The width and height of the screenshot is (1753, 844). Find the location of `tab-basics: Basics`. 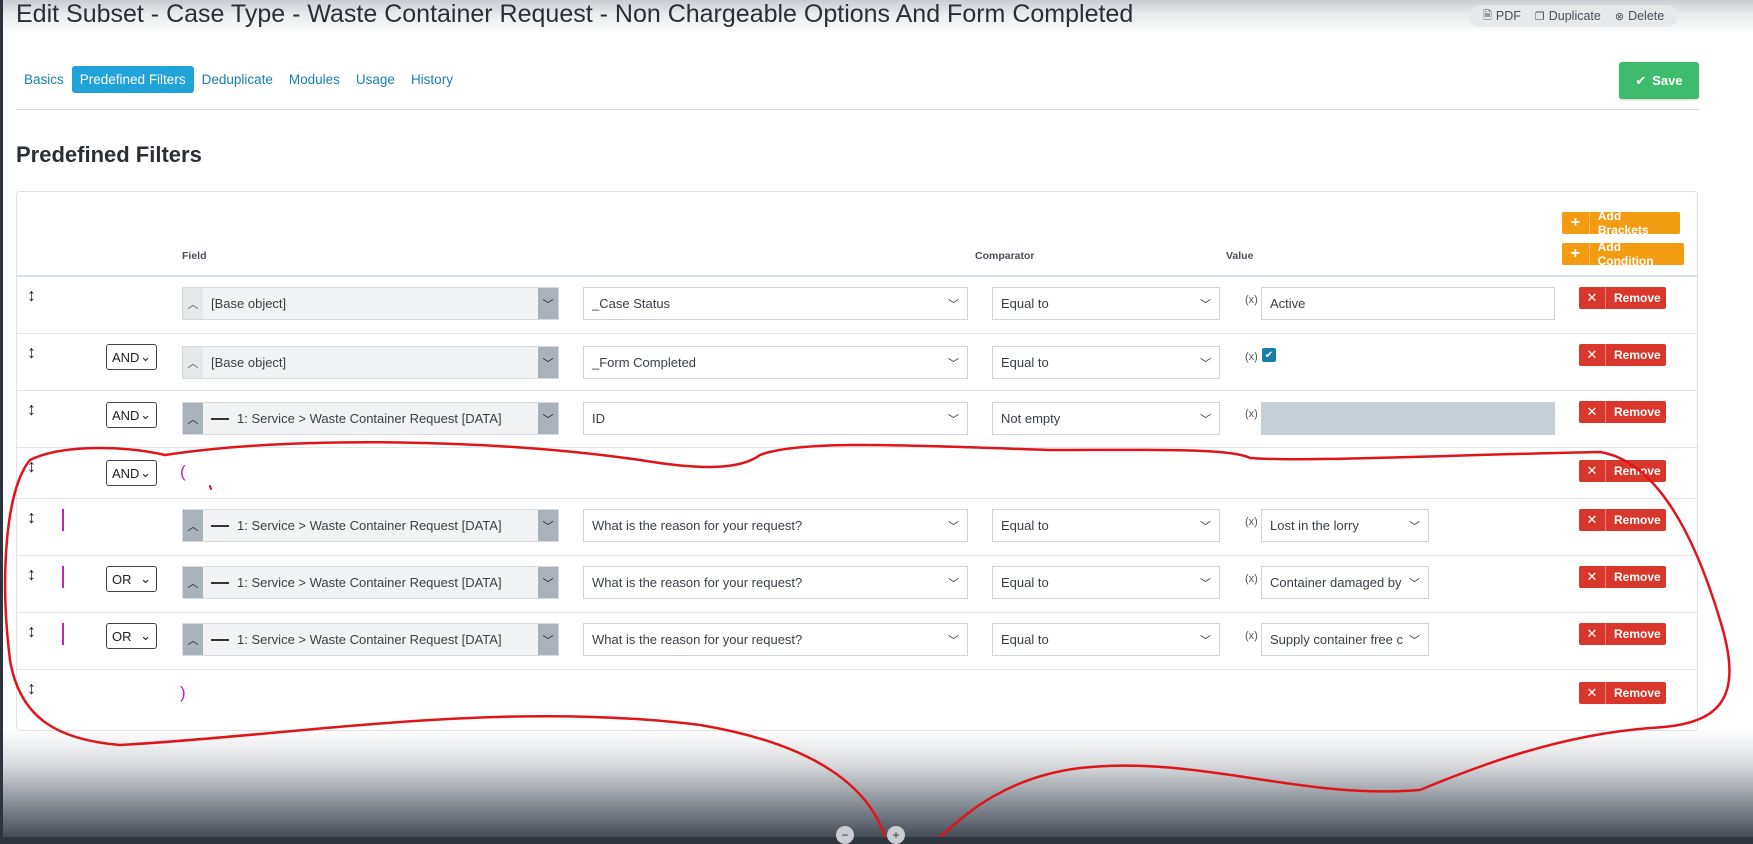

tab-basics: Basics is located at coordinates (44, 79).